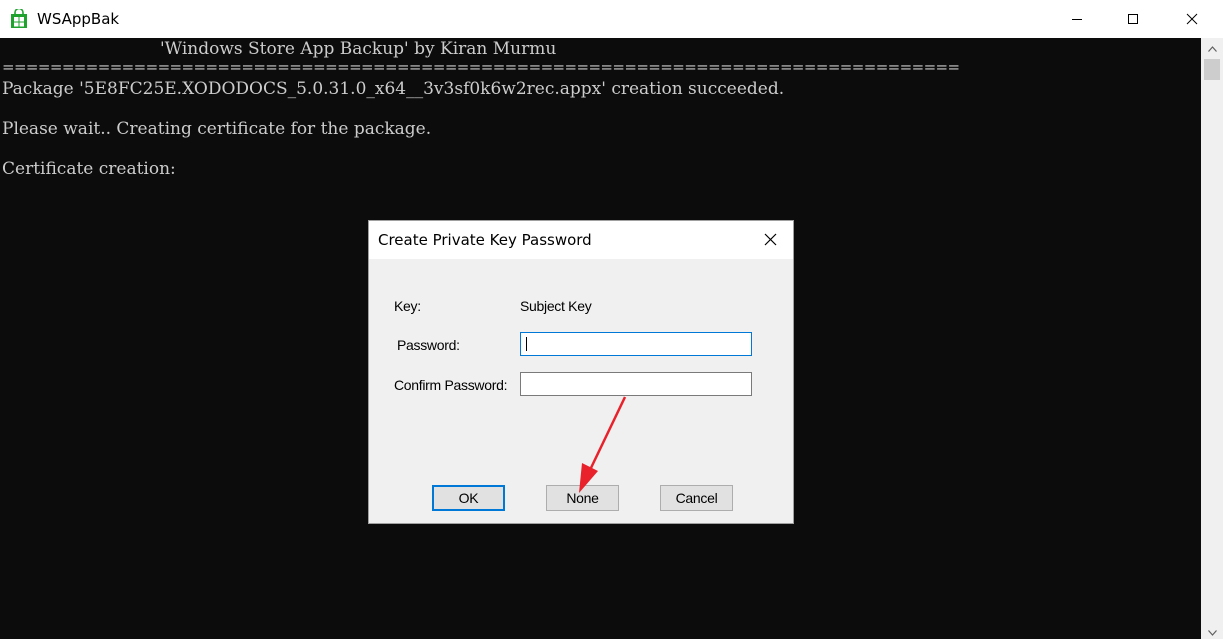 The width and height of the screenshot is (1223, 640). I want to click on chevron-up-icon, so click(1212, 46).